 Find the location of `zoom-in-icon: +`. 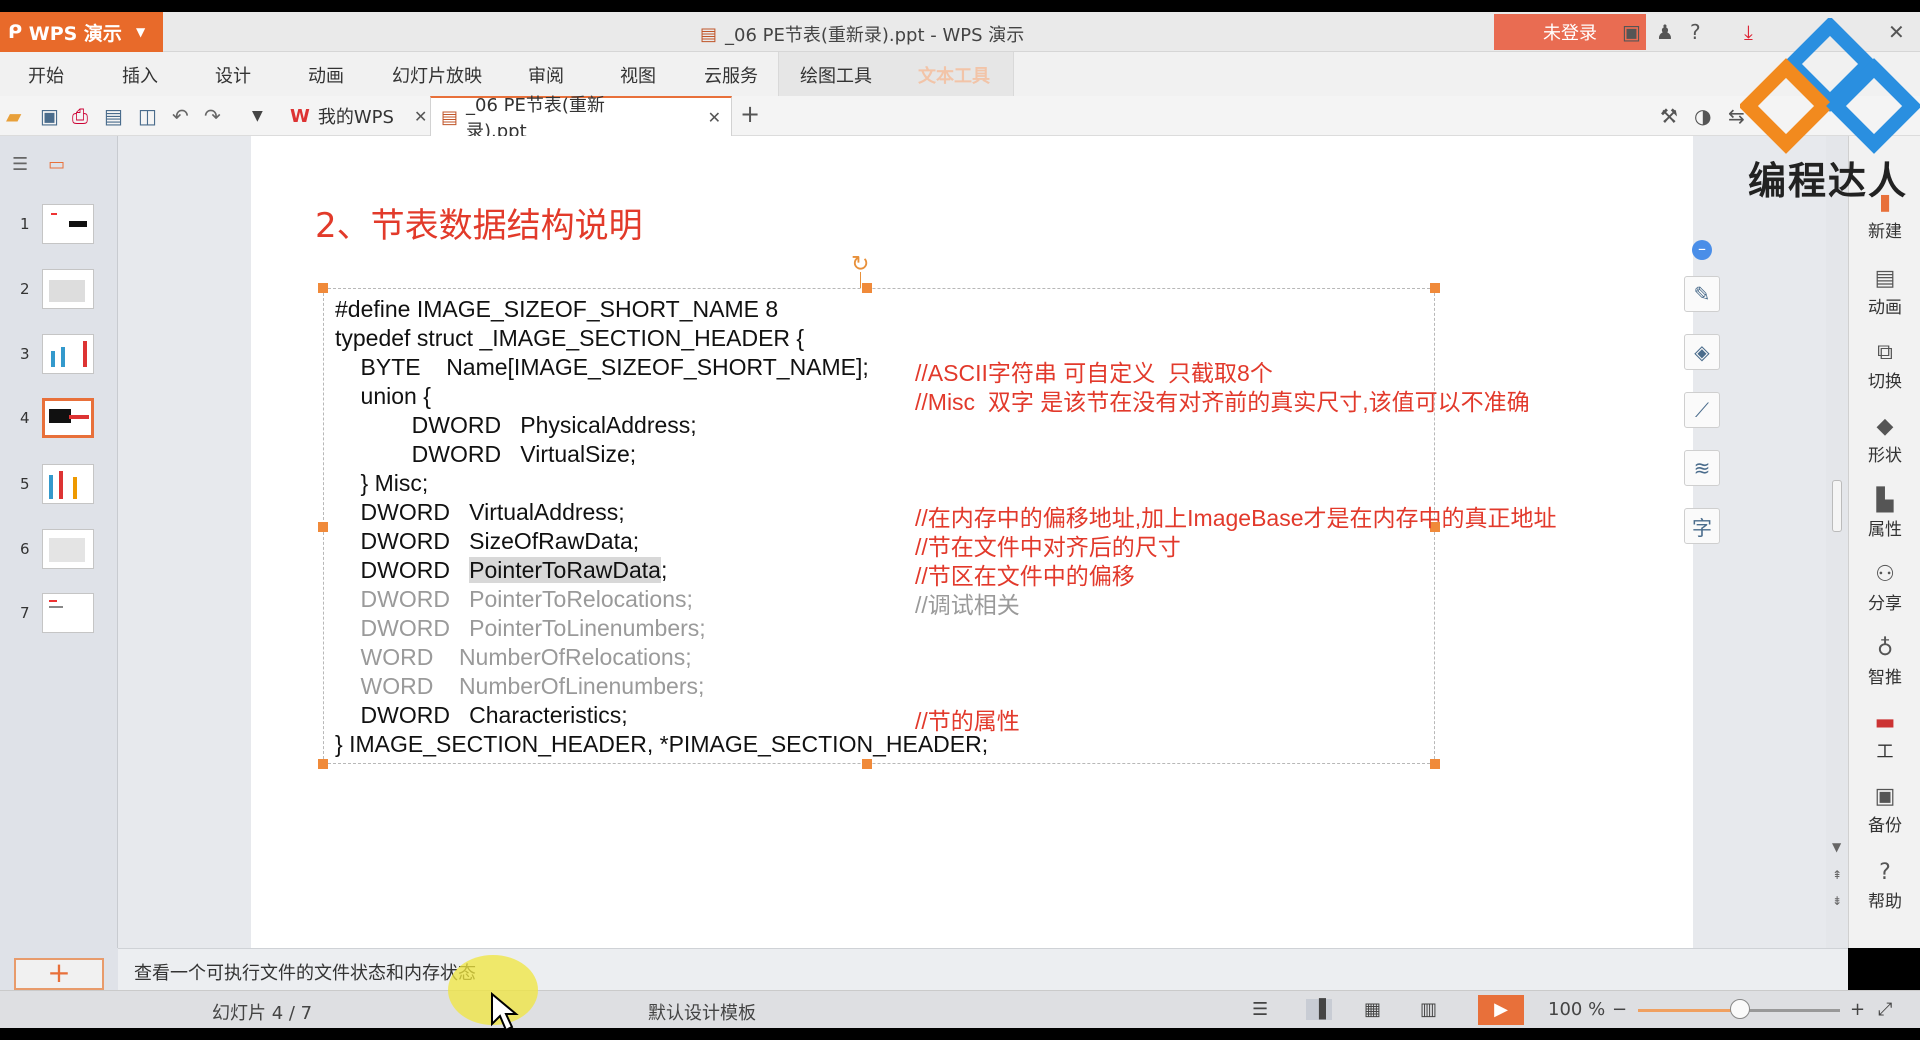

zoom-in-icon: + is located at coordinates (1857, 1009).